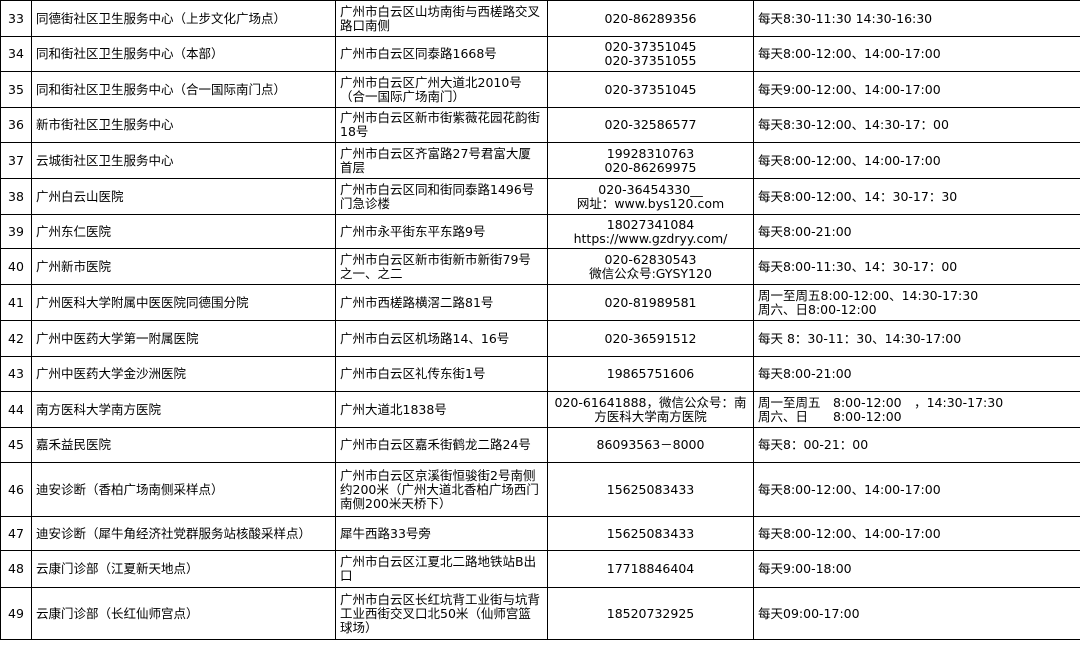 The height and width of the screenshot is (650, 1080). I want to click on facility-phone: 020-61641888，微信公众号：南方医科大学南方医院, so click(650, 409).